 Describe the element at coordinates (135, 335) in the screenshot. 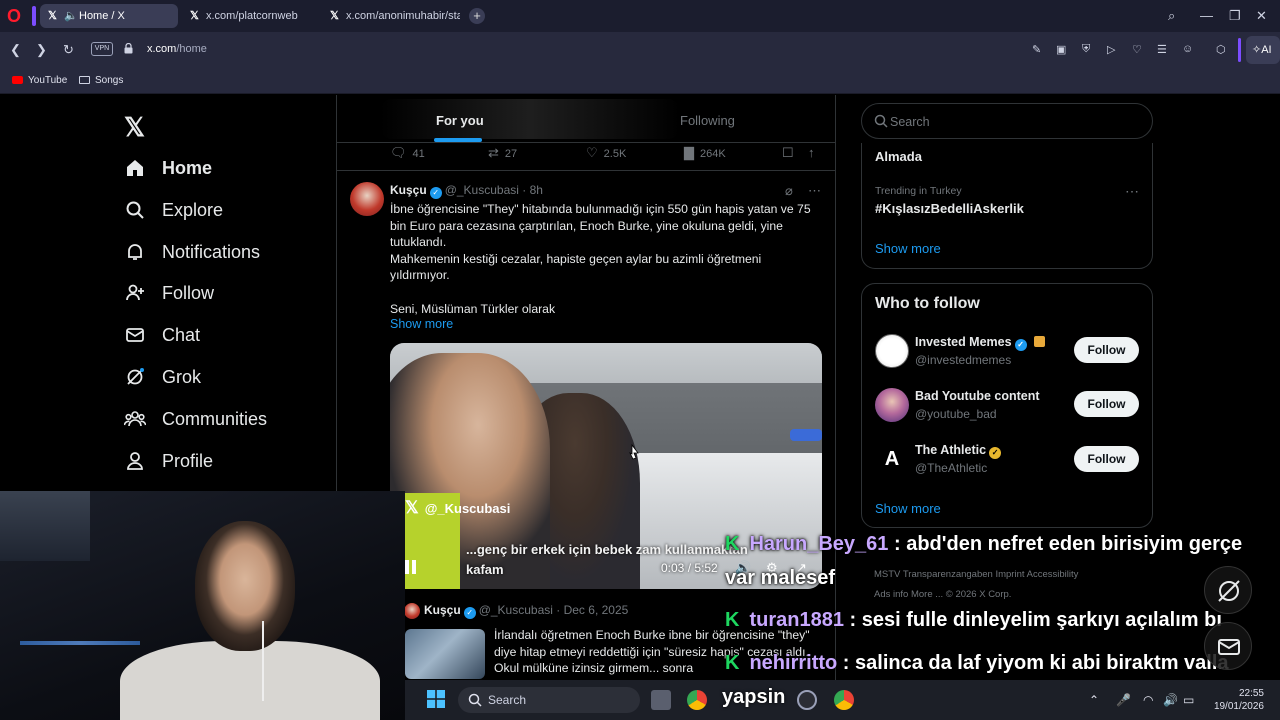

I see `mail-icon` at that location.